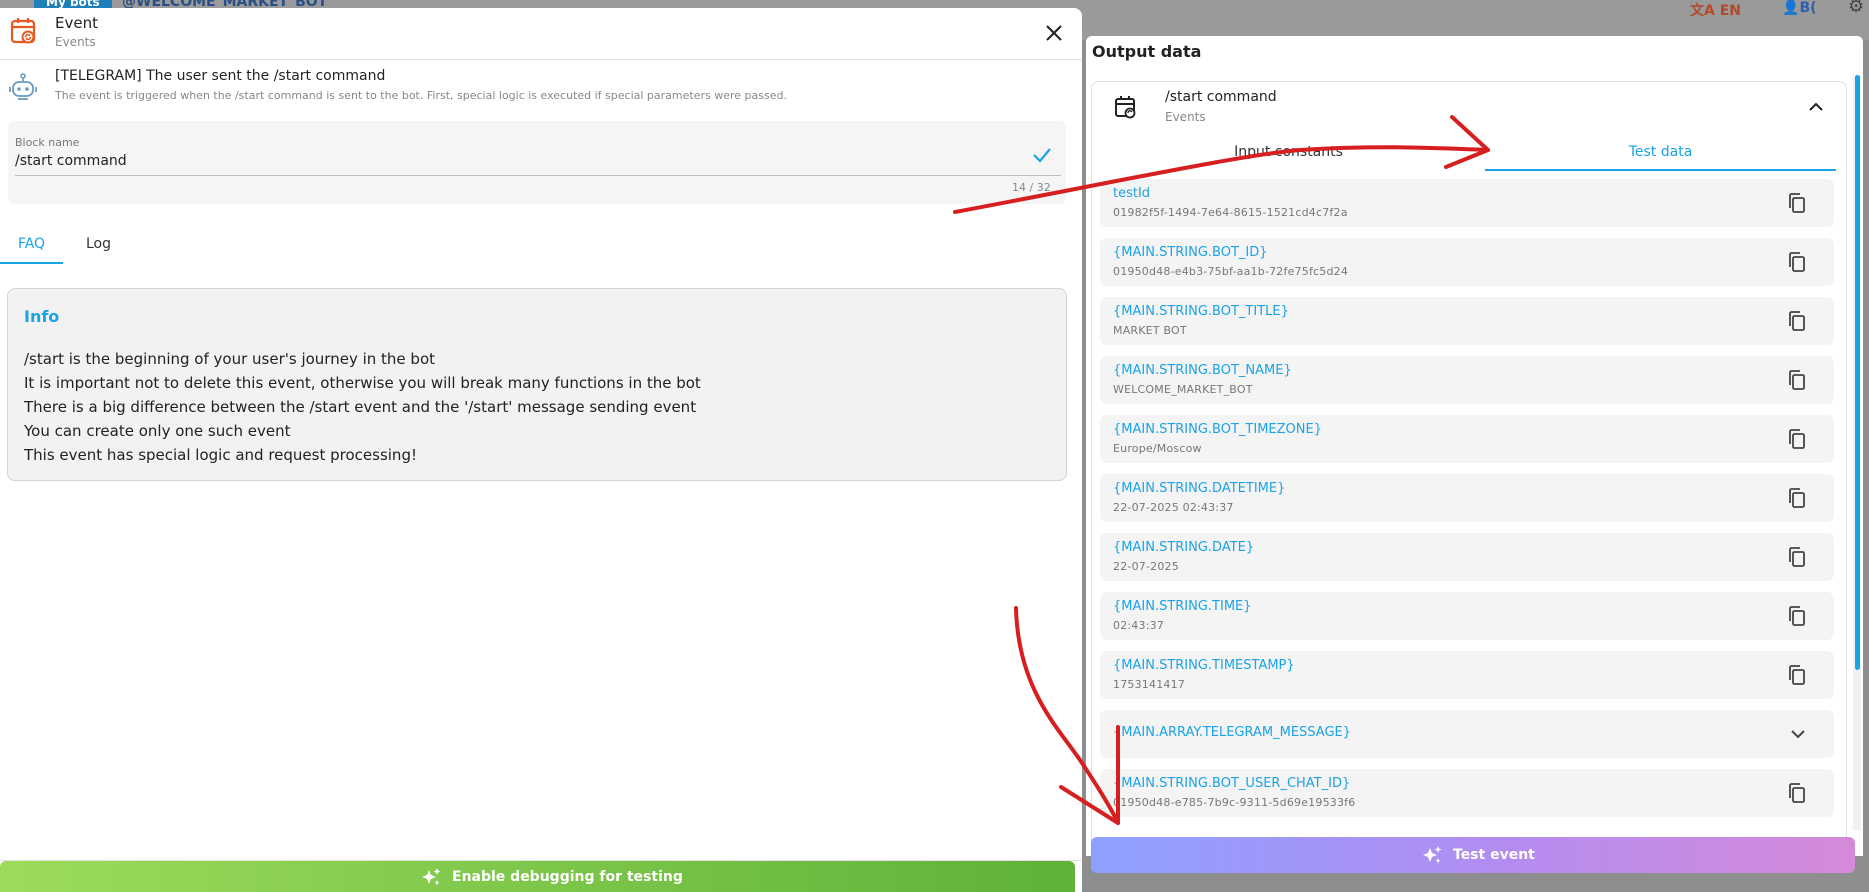  Describe the element at coordinates (1183, 389) in the screenshot. I see `variable-value: WELCOME_MARKET_BOT` at that location.